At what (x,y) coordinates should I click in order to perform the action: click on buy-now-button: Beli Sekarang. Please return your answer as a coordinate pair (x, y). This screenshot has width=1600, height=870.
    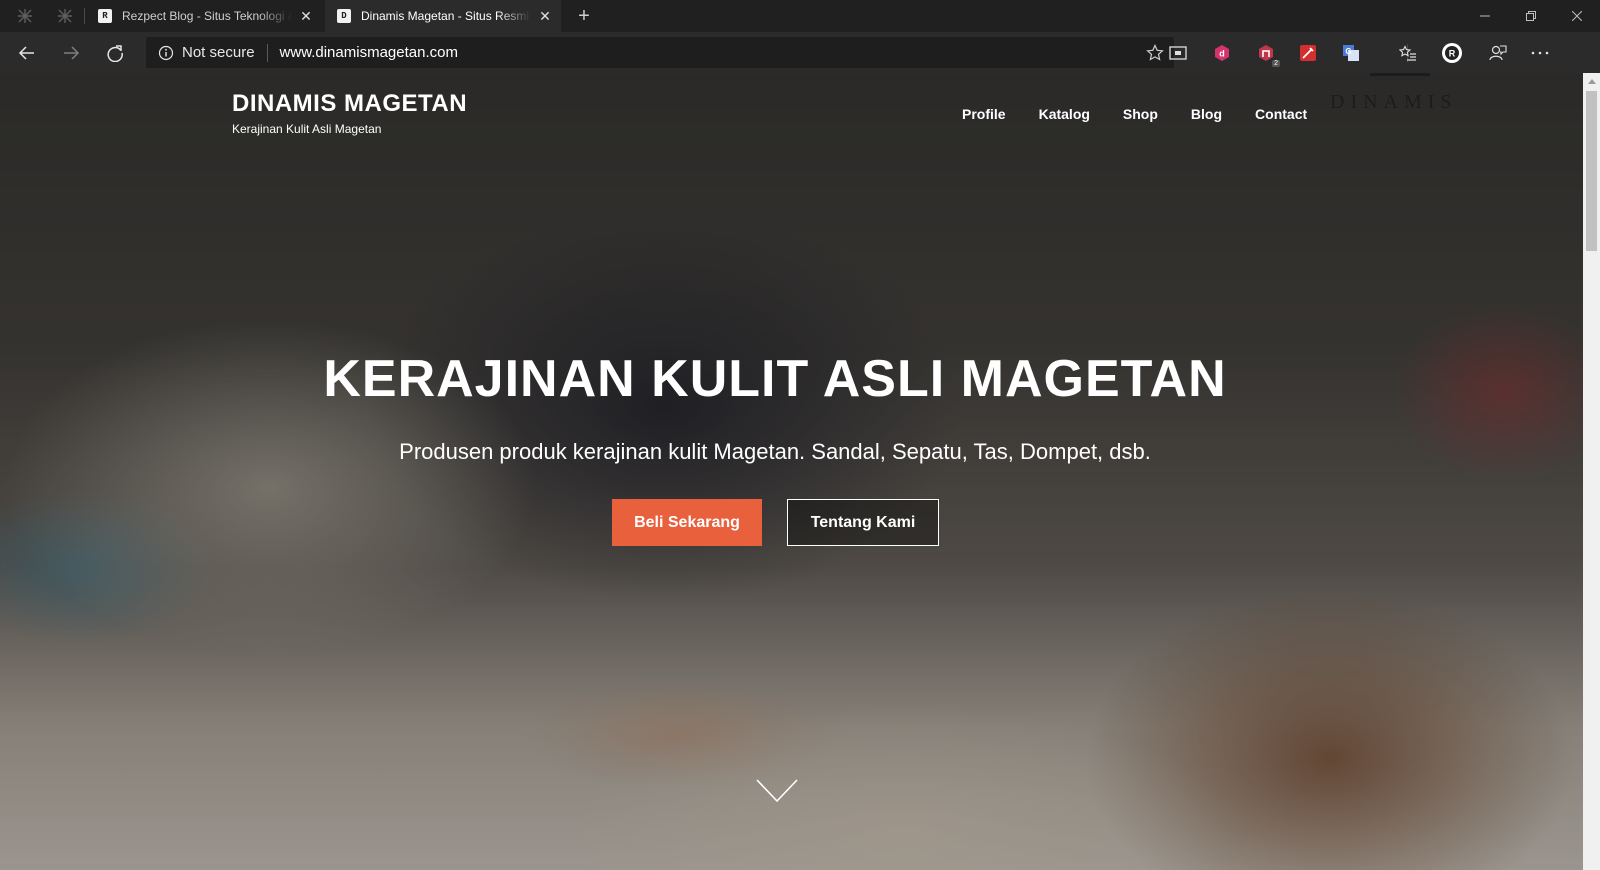
    Looking at the image, I should click on (687, 522).